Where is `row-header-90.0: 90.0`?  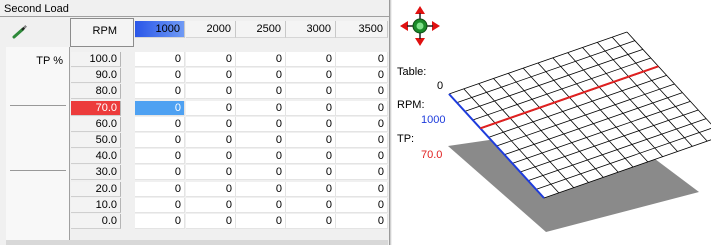 row-header-90.0: 90.0 is located at coordinates (96, 75).